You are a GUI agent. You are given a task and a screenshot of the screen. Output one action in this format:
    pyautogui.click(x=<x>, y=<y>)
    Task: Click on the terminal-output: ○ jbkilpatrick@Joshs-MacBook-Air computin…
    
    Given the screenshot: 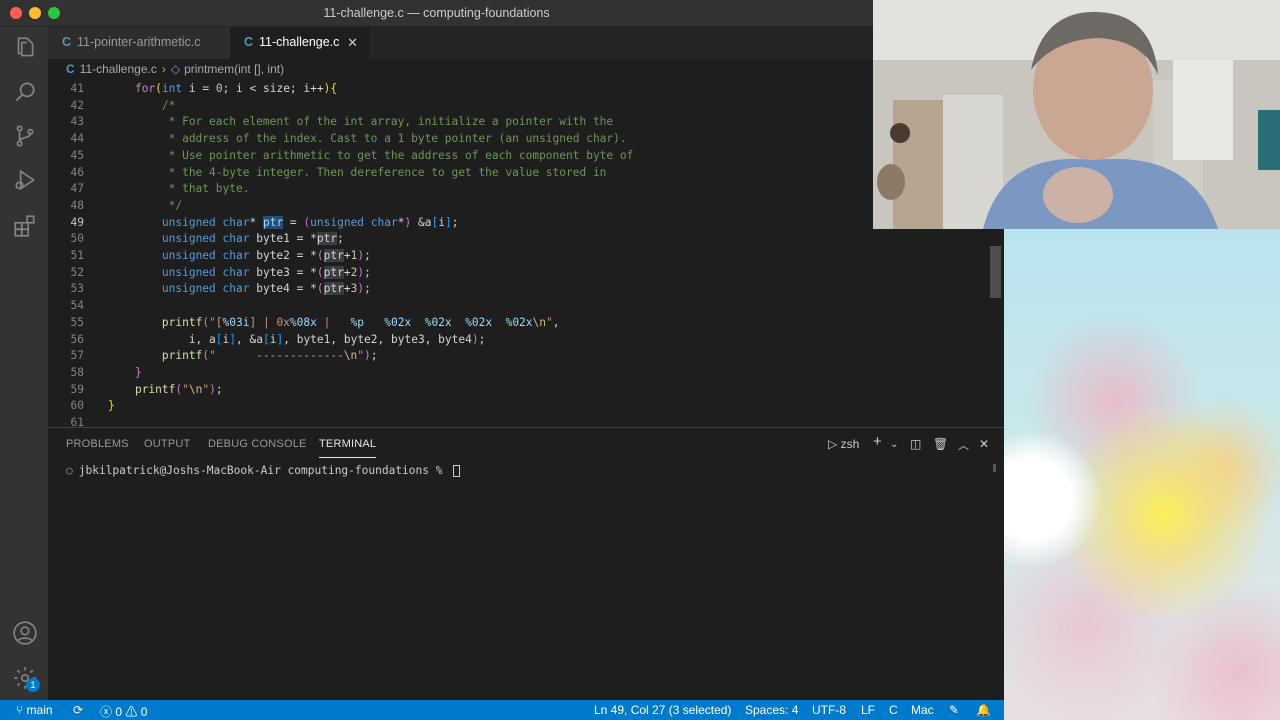 What is the action you would take?
    pyautogui.click(x=263, y=470)
    